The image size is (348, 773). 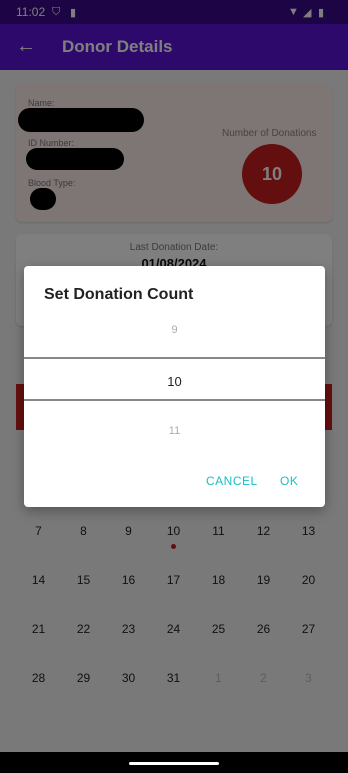 What do you see at coordinates (174, 381) in the screenshot?
I see `picker-selected-value: 10` at bounding box center [174, 381].